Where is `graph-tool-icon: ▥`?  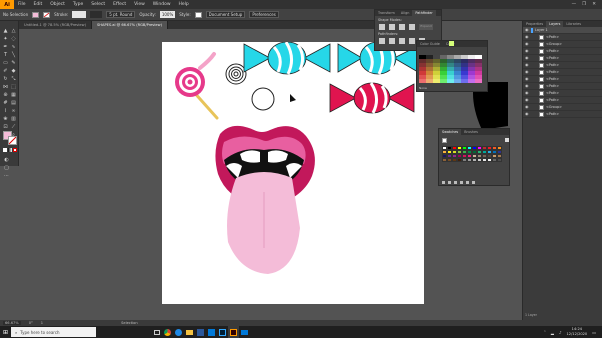 graph-tool-icon: ▥ is located at coordinates (13, 118).